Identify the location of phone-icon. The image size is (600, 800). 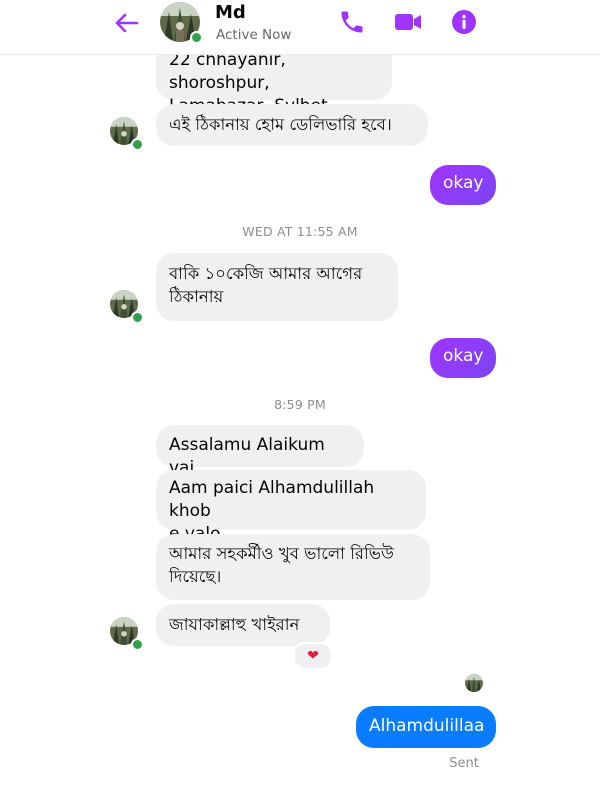
(352, 22).